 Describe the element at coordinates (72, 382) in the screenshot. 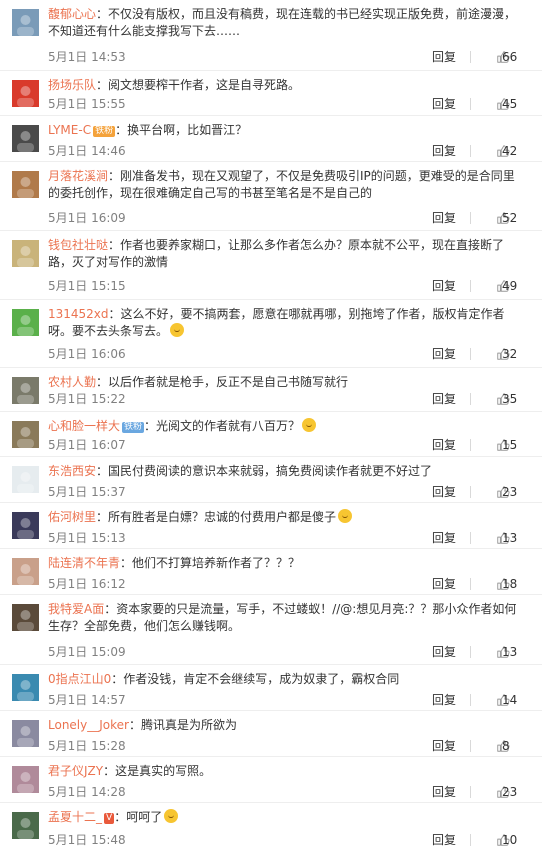

I see `username-link: 农村人勤` at that location.